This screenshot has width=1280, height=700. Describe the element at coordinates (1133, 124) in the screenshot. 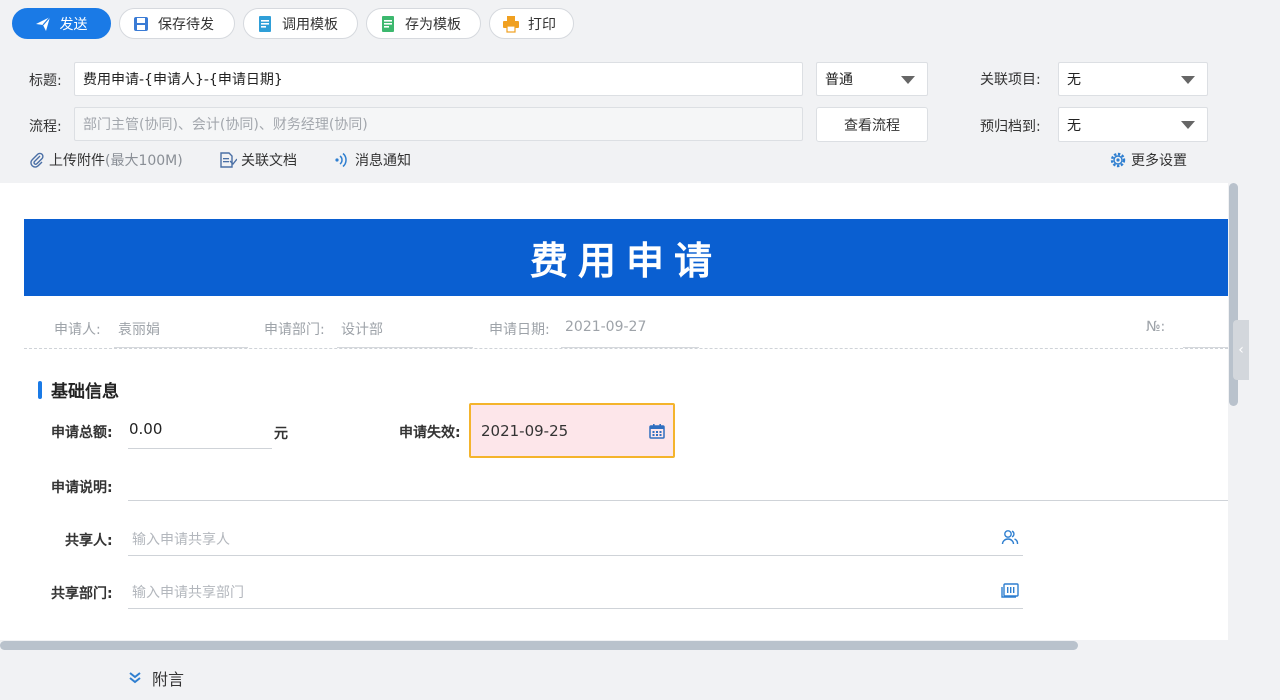

I see `archive-select: 无` at that location.